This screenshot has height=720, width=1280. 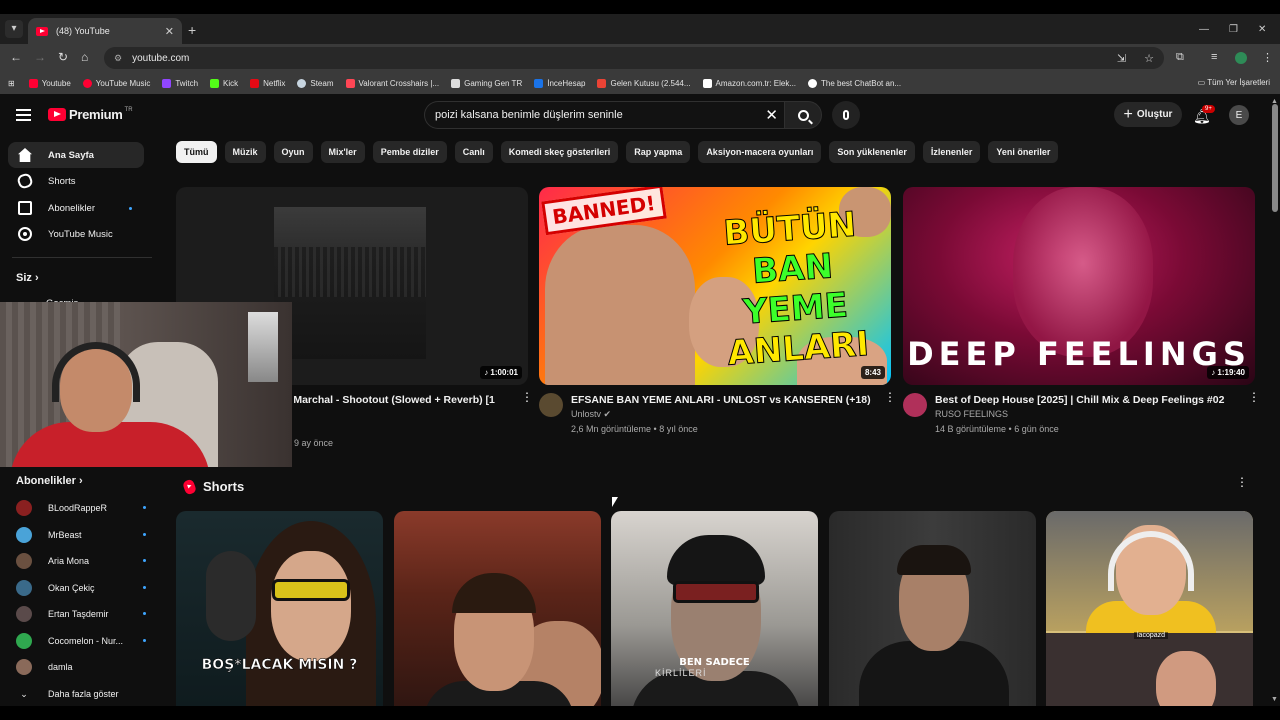 I want to click on search-query: poizi kalsana benimle düşlerim seninle, so click(x=600, y=115).